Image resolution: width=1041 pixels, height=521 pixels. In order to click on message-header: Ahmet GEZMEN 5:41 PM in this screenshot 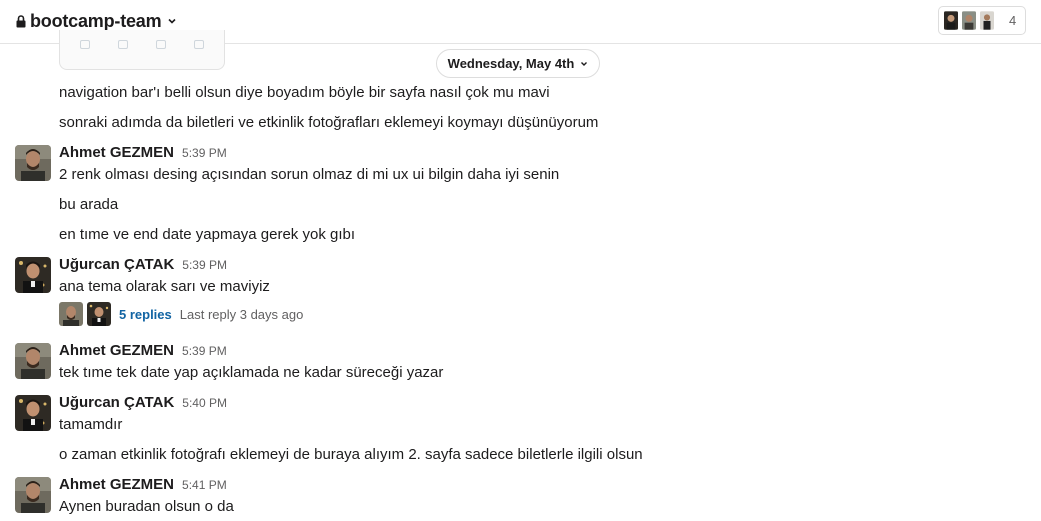, I will do `click(143, 484)`.